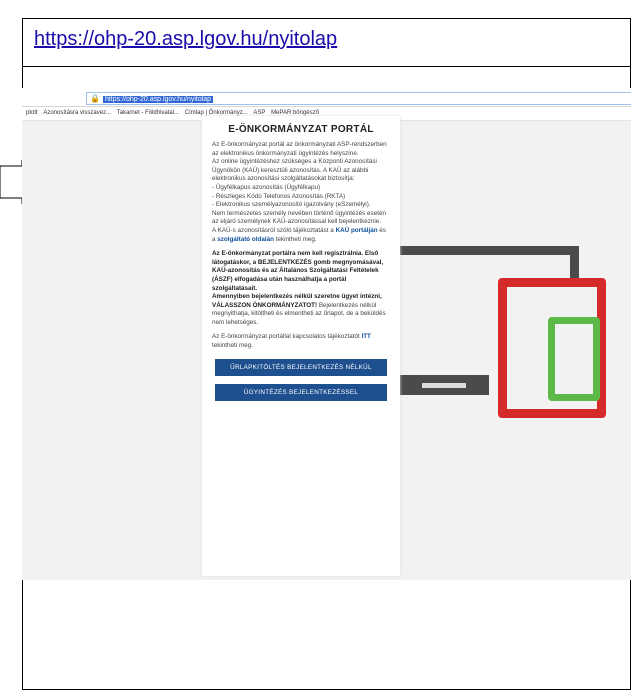 This screenshot has height=695, width=634. I want to click on login-button: ÜGYINTÉZÉS BEJELENTKEZÉSSEL, so click(301, 392).